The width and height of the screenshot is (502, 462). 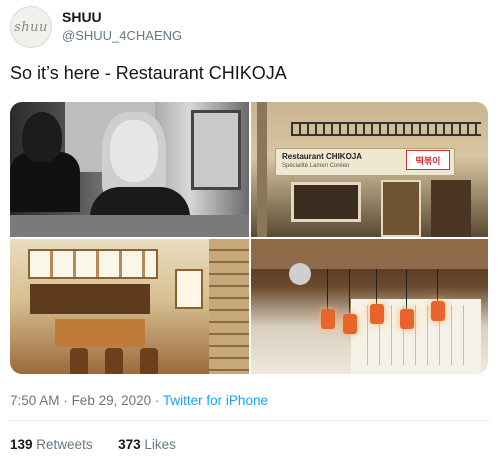 I want to click on tweet-time: 7:50 AM, so click(x=35, y=400).